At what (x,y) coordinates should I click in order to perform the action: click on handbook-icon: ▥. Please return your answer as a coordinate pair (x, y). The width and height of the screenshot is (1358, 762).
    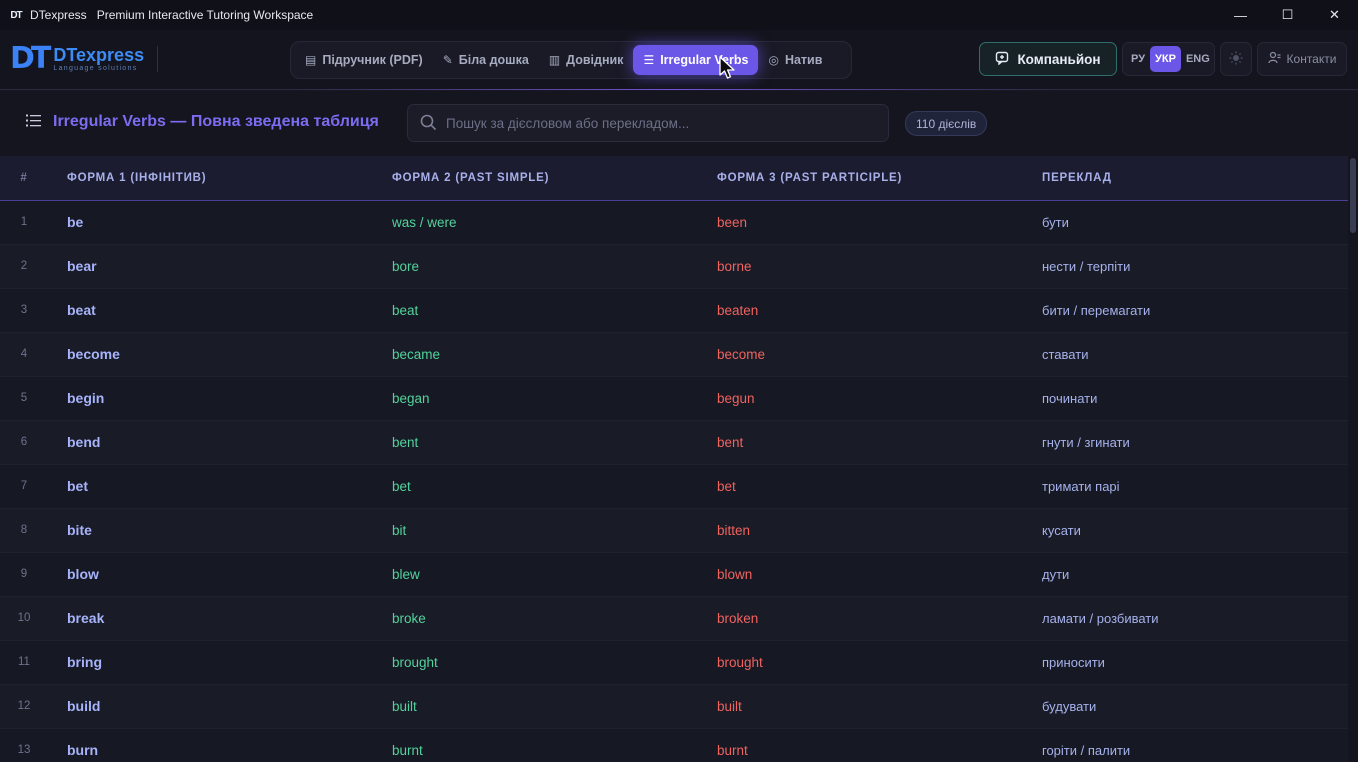
    Looking at the image, I should click on (554, 60).